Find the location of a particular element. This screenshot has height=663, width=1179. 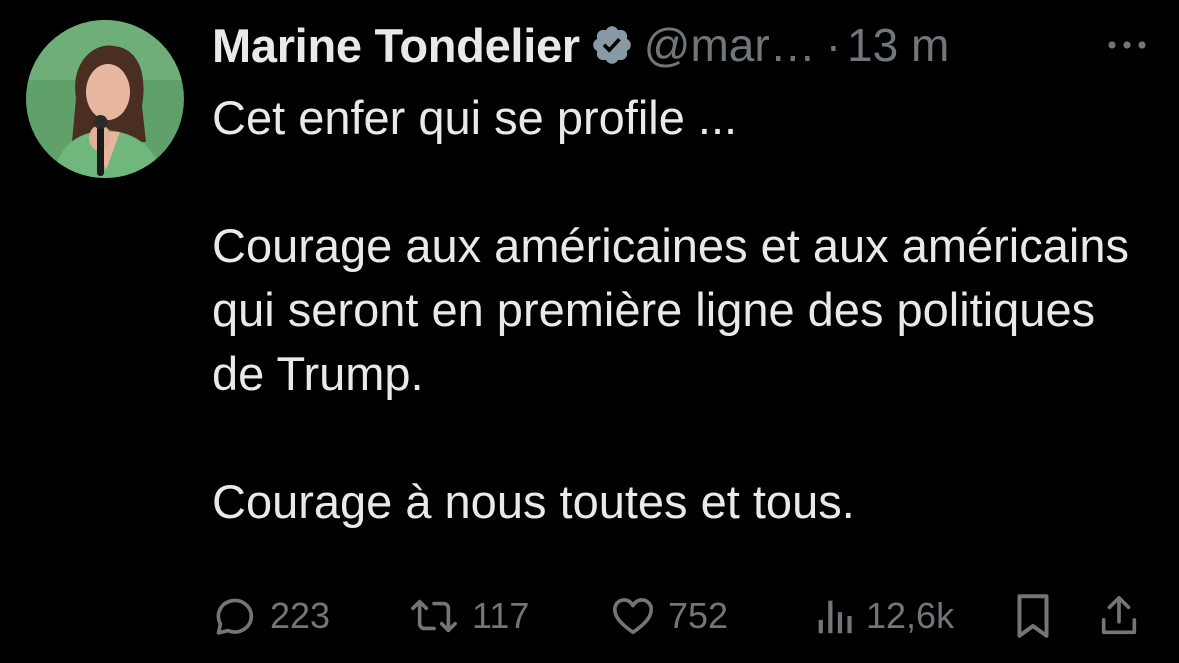

views-count: 12,6k is located at coordinates (910, 615).